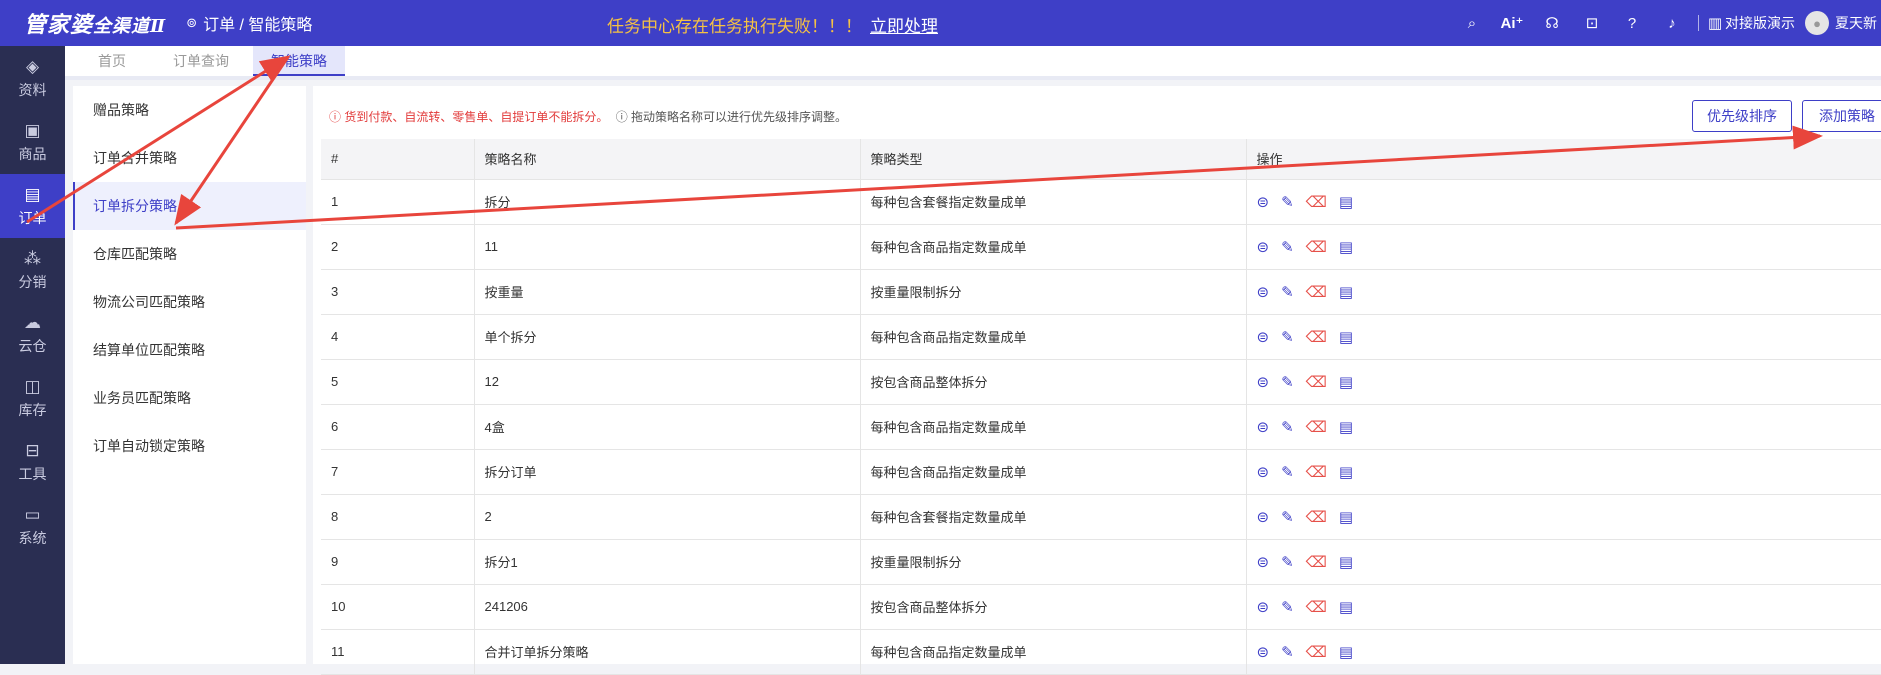 Image resolution: width=1881 pixels, height=675 pixels. Describe the element at coordinates (32, 281) in the screenshot. I see `nav-label: 分销` at that location.